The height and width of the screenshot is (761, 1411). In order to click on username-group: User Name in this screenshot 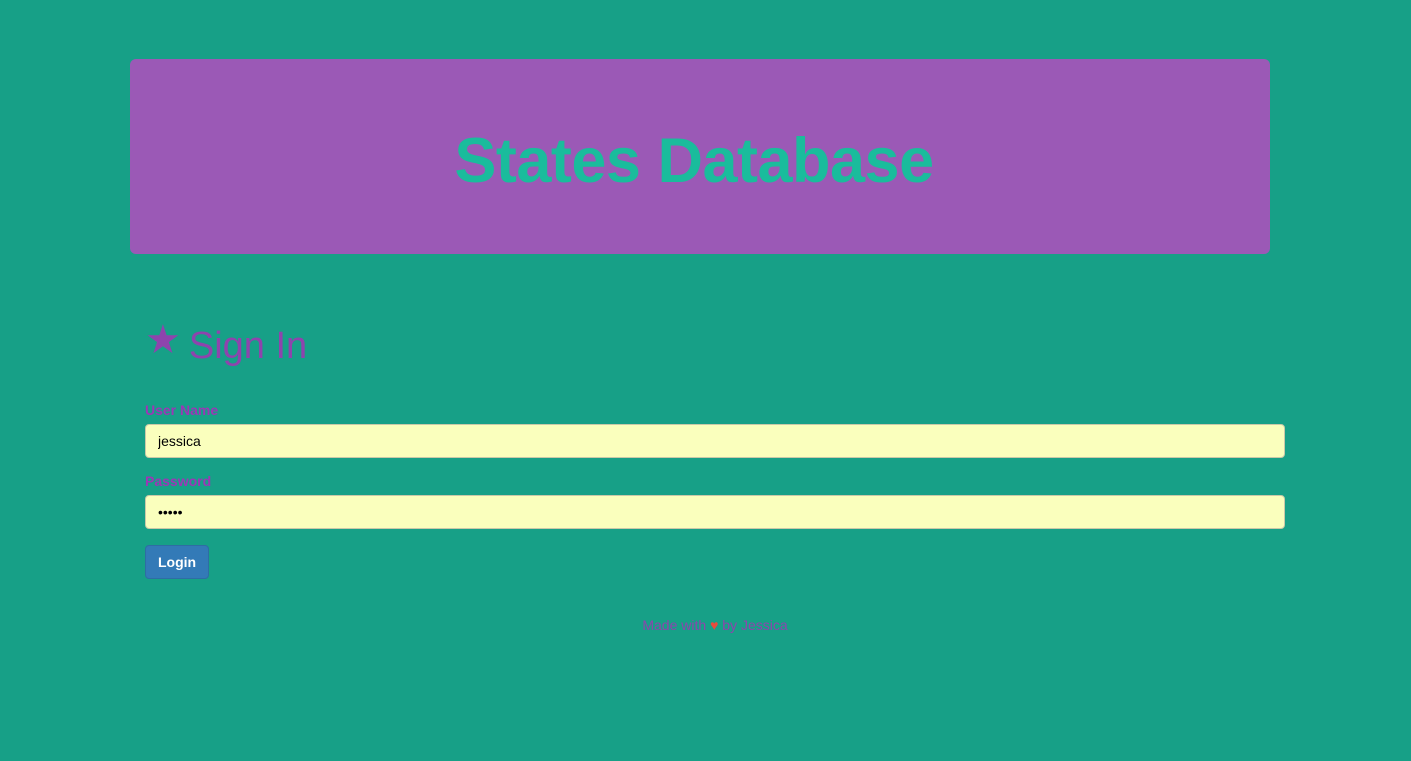, I will do `click(715, 430)`.